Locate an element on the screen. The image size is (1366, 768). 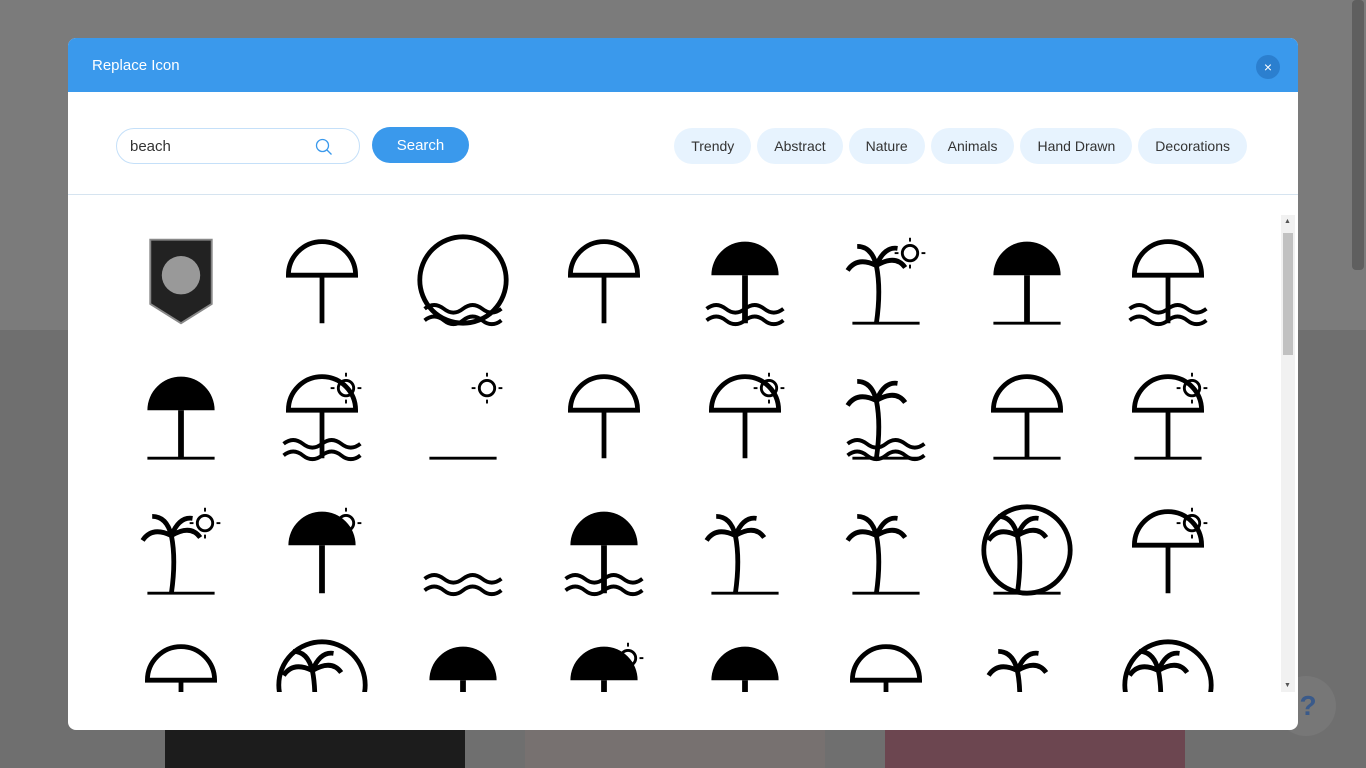
lounger-umbrella-icon is located at coordinates (1027, 417).